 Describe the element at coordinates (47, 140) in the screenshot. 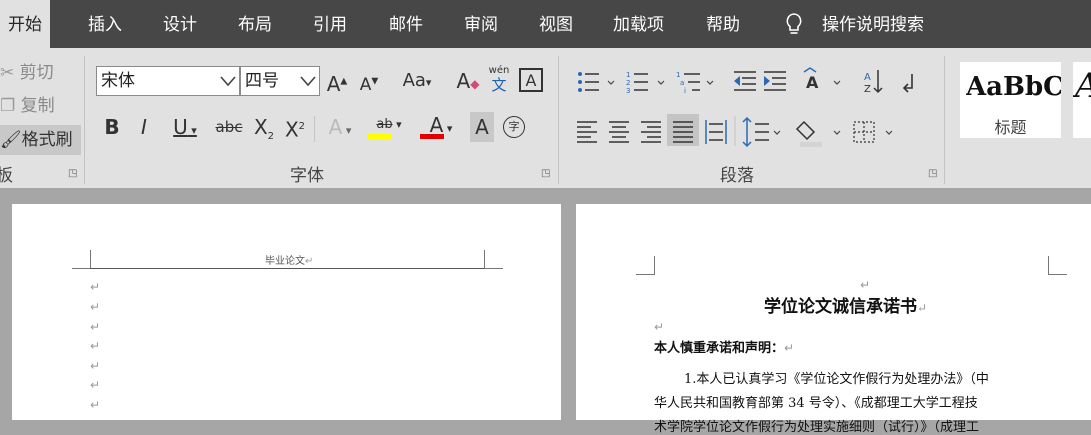

I see `format-painter-label: 格式刷` at that location.